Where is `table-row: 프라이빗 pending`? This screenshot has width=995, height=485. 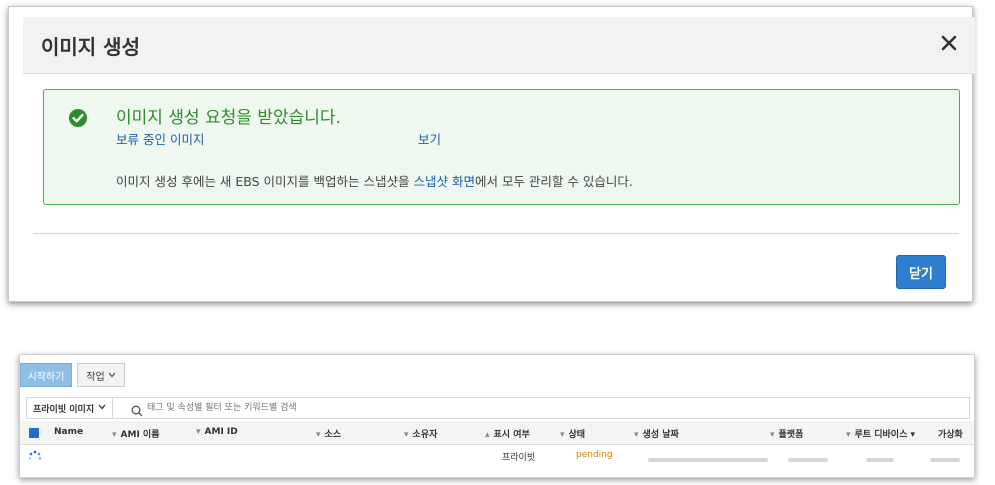
table-row: 프라이빗 pending is located at coordinates (497, 456).